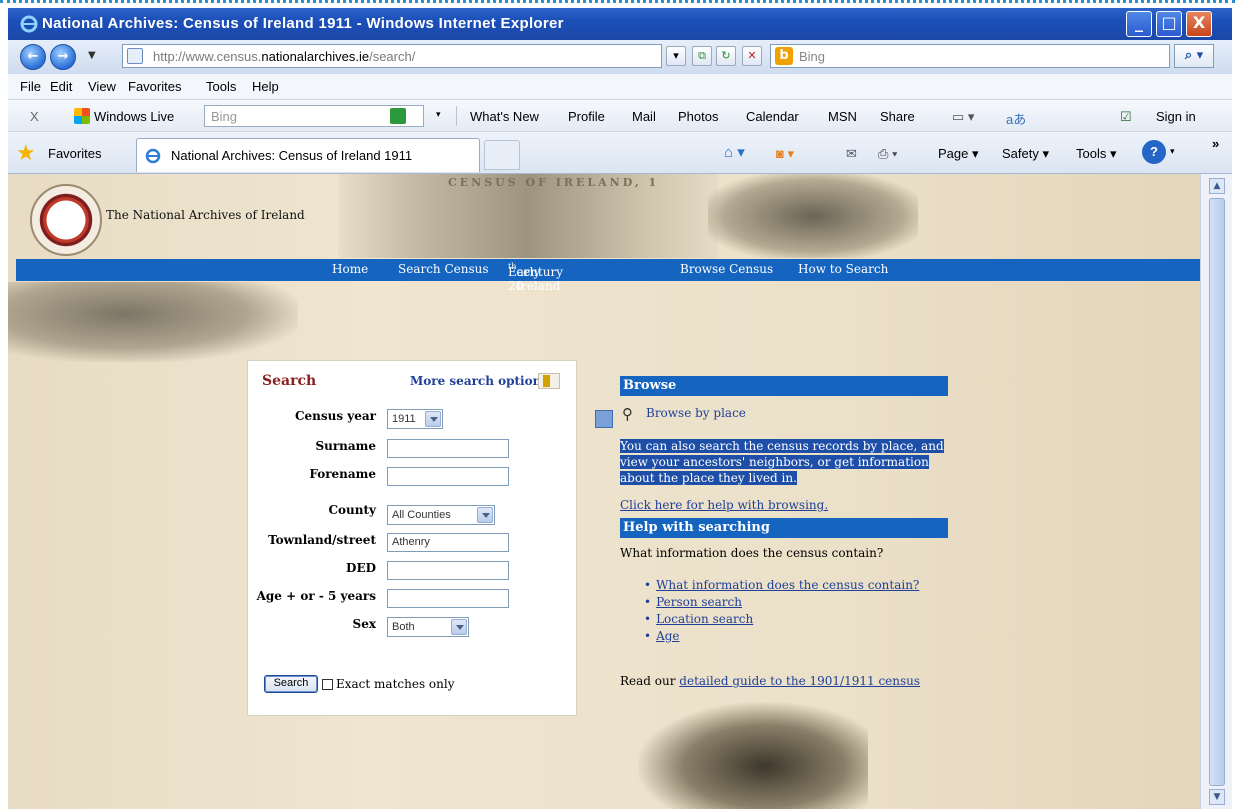  What do you see at coordinates (350, 269) in the screenshot?
I see `nav-home: Home` at bounding box center [350, 269].